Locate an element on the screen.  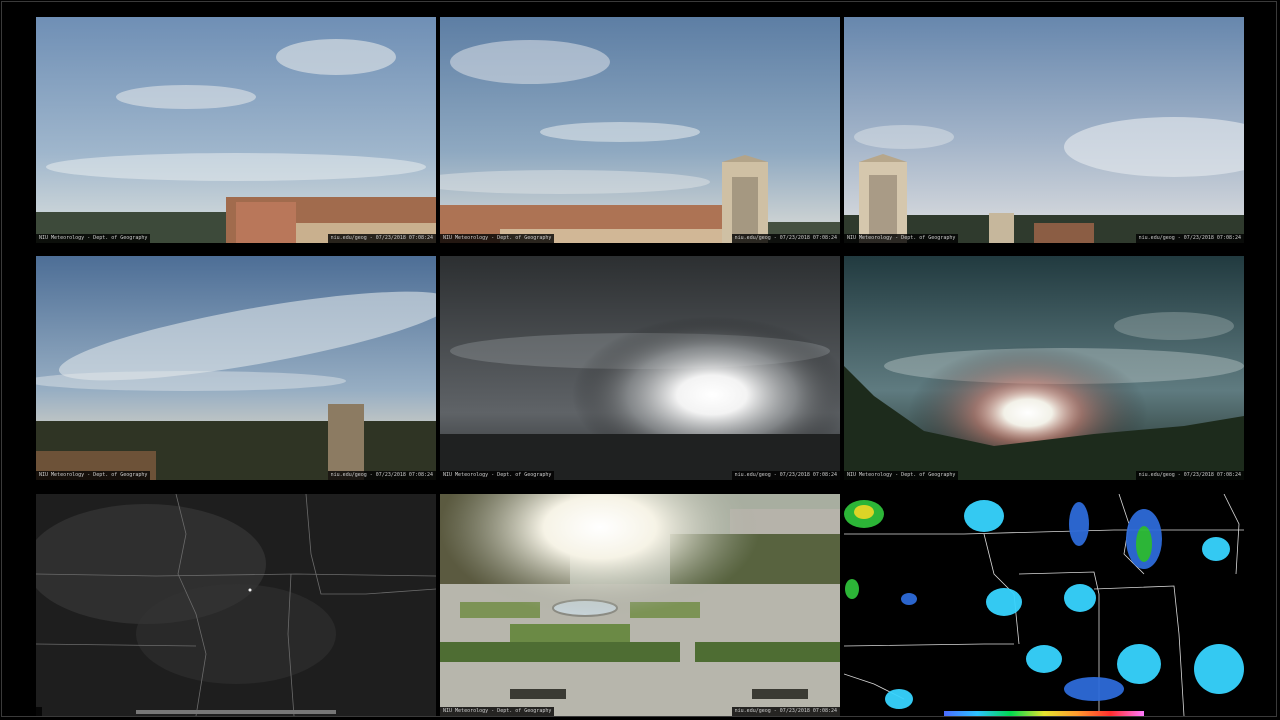
satellite-tile is located at coordinates (236, 605).